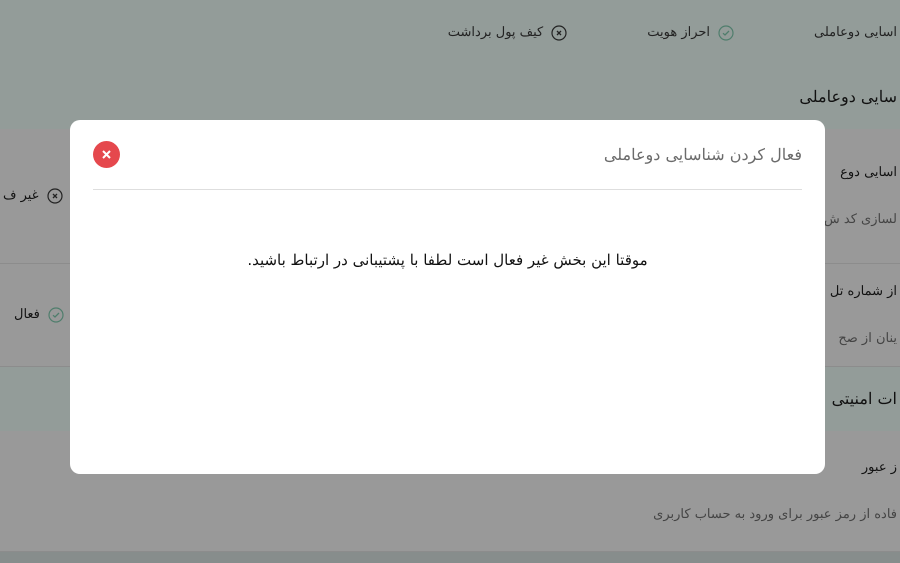 Image resolution: width=900 pixels, height=563 pixels. I want to click on row-title: از شماره تل, so click(863, 291).